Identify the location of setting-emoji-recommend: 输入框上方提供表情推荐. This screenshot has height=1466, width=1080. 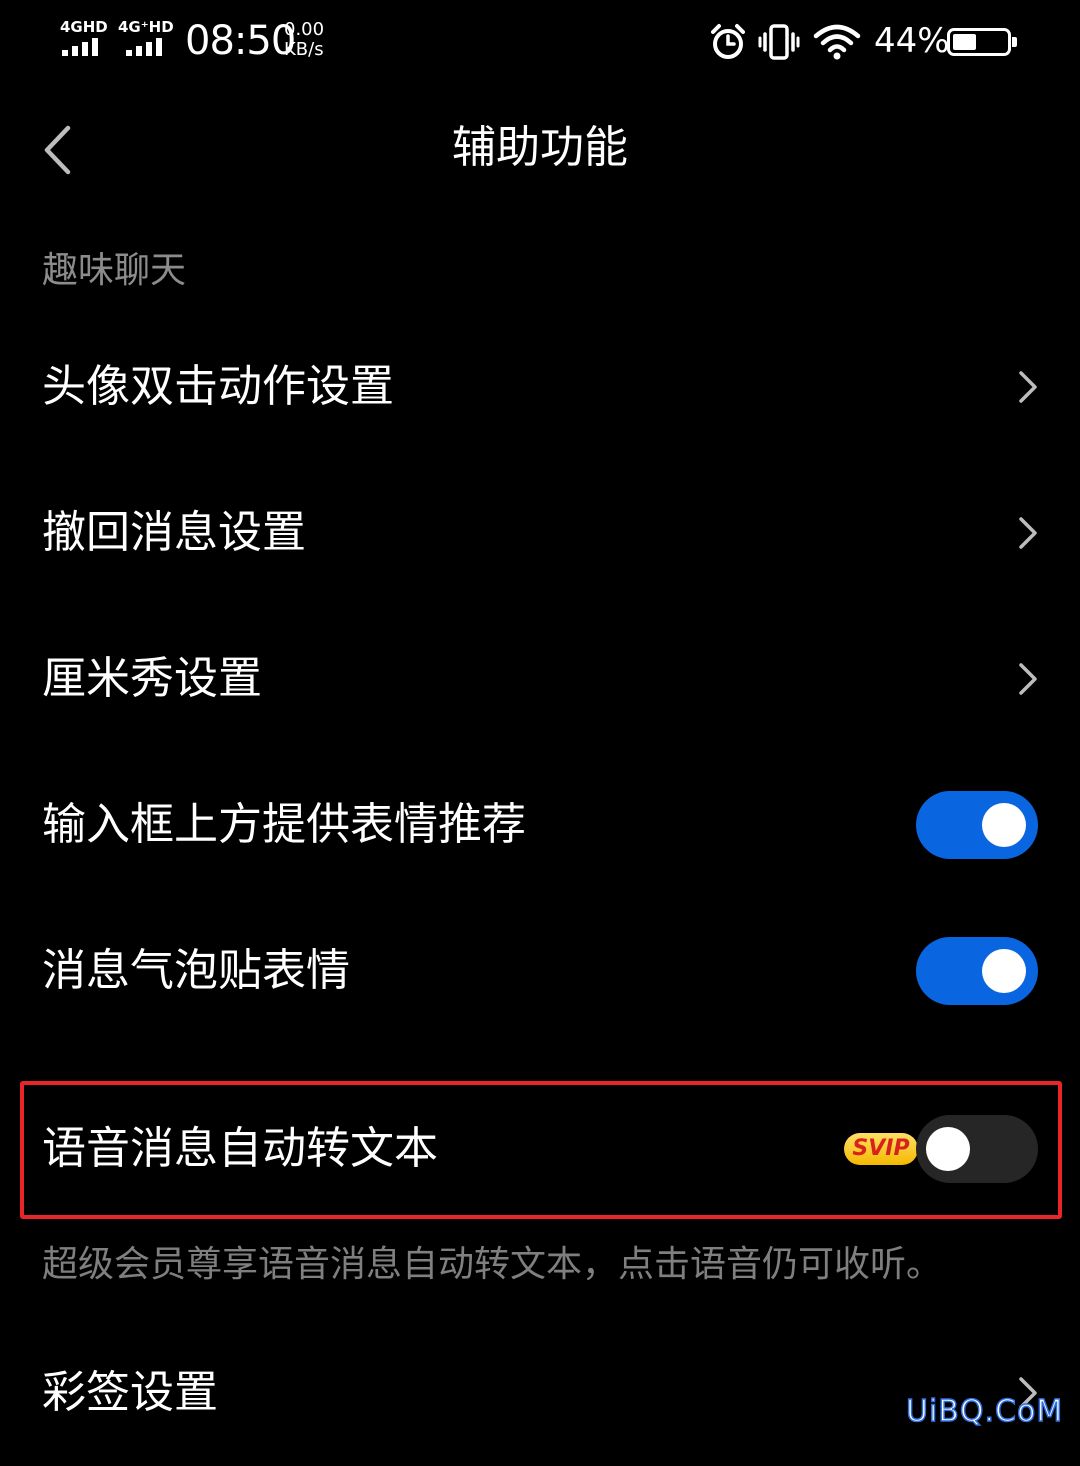
(540, 825).